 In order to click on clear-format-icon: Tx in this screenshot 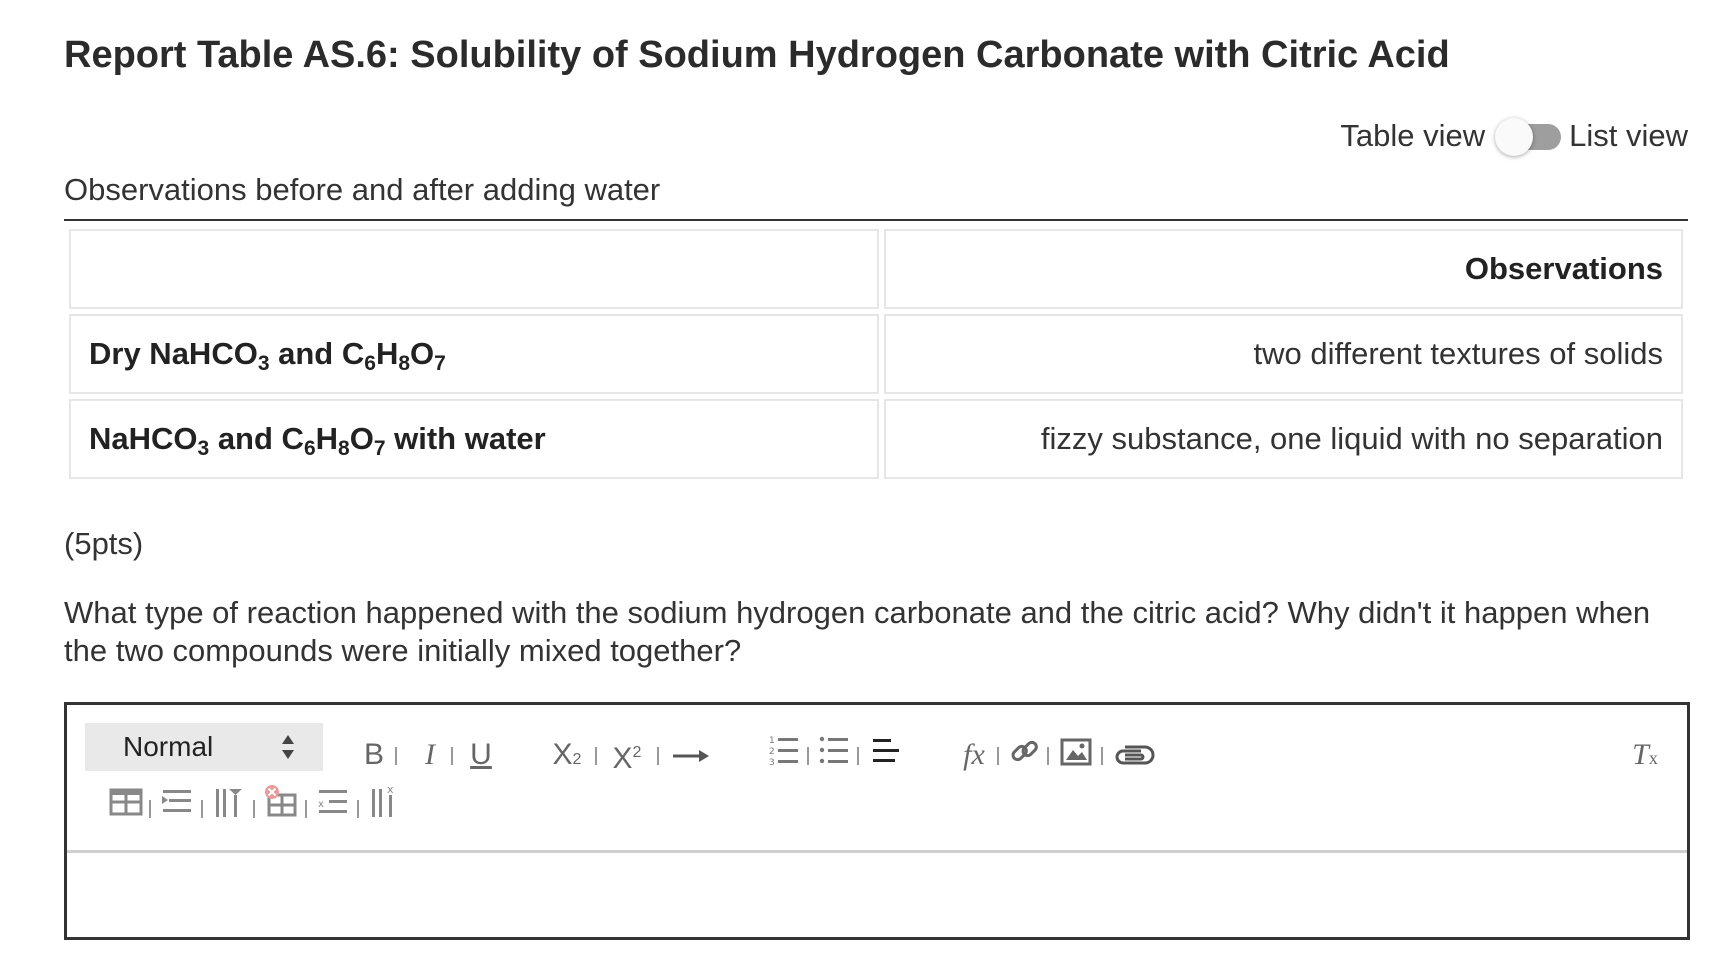, I will do `click(1645, 755)`.